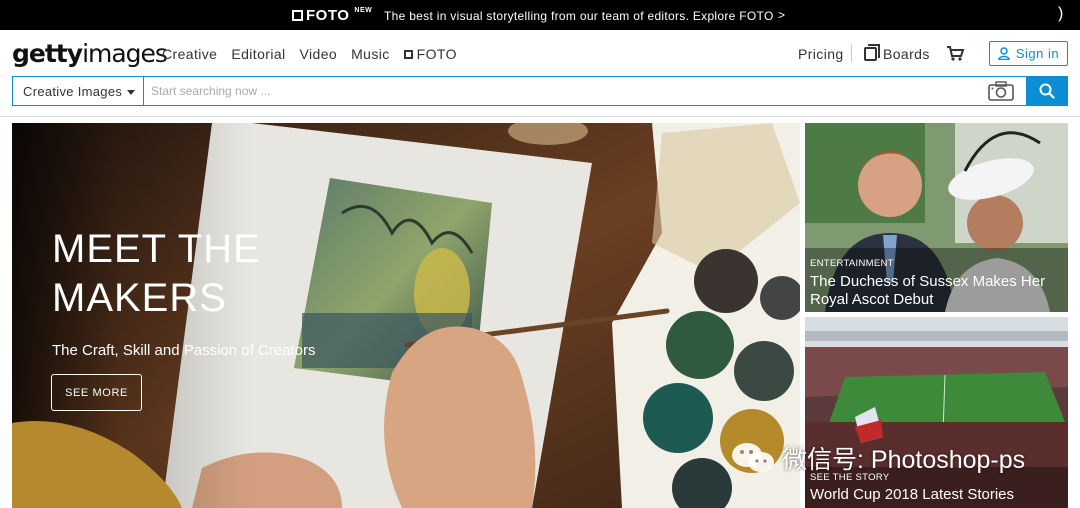 This screenshot has width=1080, height=508. I want to click on search-category-value: Creative Images, so click(73, 91).